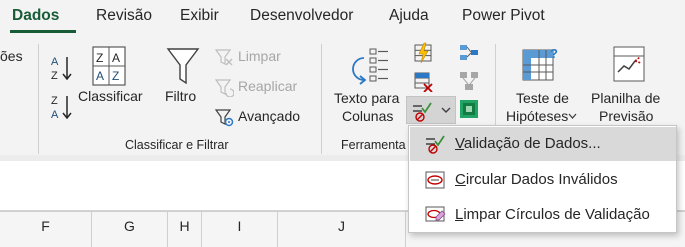 The image size is (685, 247). I want to click on consolidar-button, so click(469, 53).